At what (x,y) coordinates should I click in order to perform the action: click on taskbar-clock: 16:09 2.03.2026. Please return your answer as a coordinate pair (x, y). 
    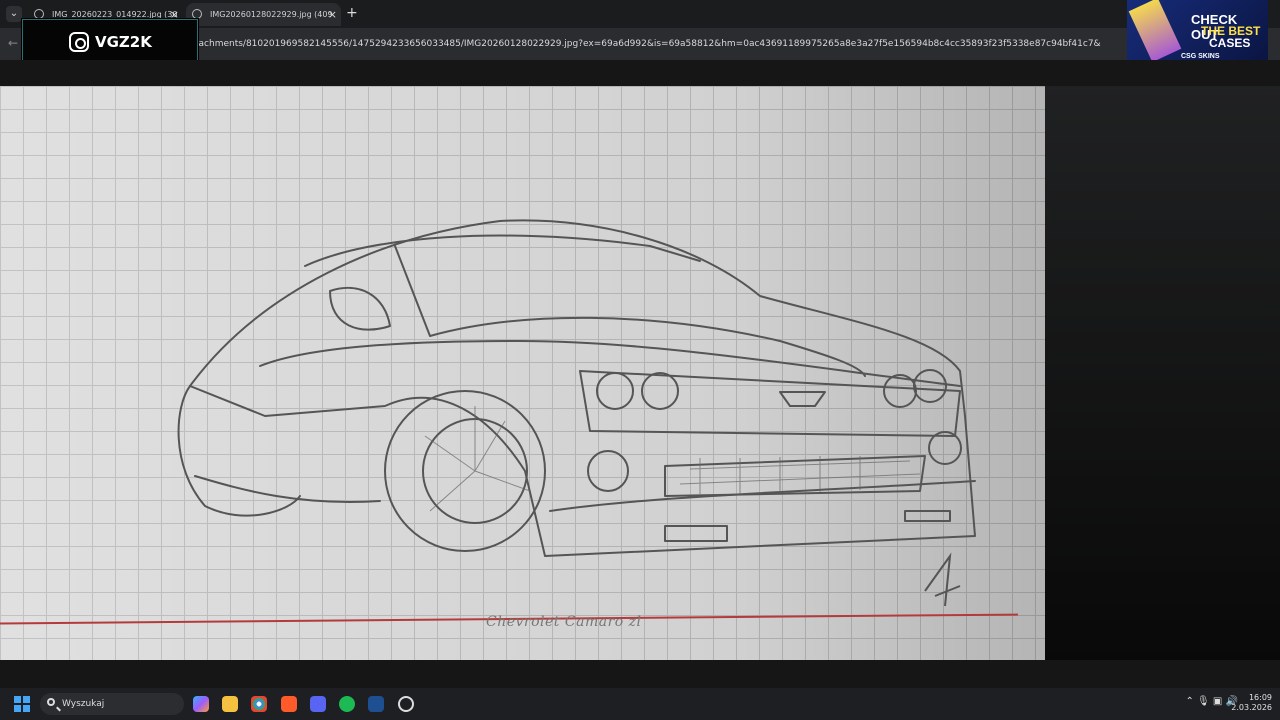
    Looking at the image, I should click on (1251, 703).